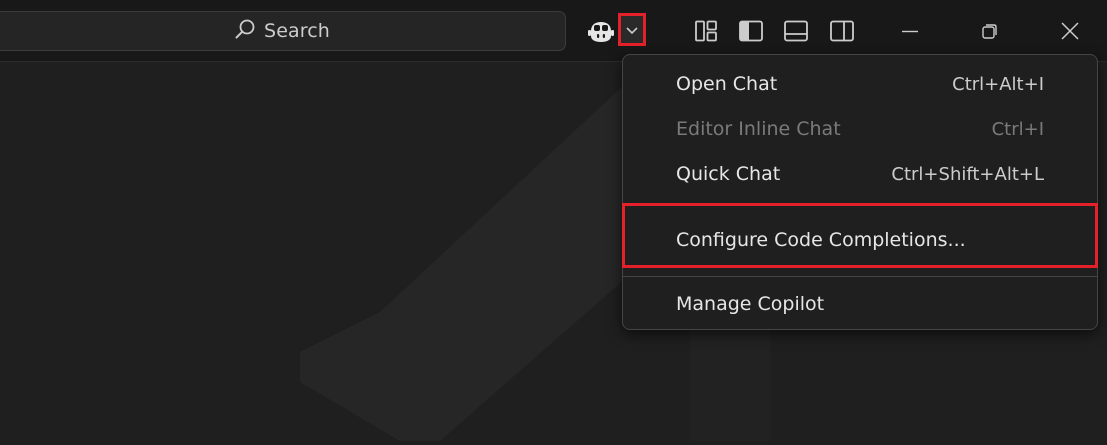 The height and width of the screenshot is (445, 1107). I want to click on search-label: Search, so click(297, 31).